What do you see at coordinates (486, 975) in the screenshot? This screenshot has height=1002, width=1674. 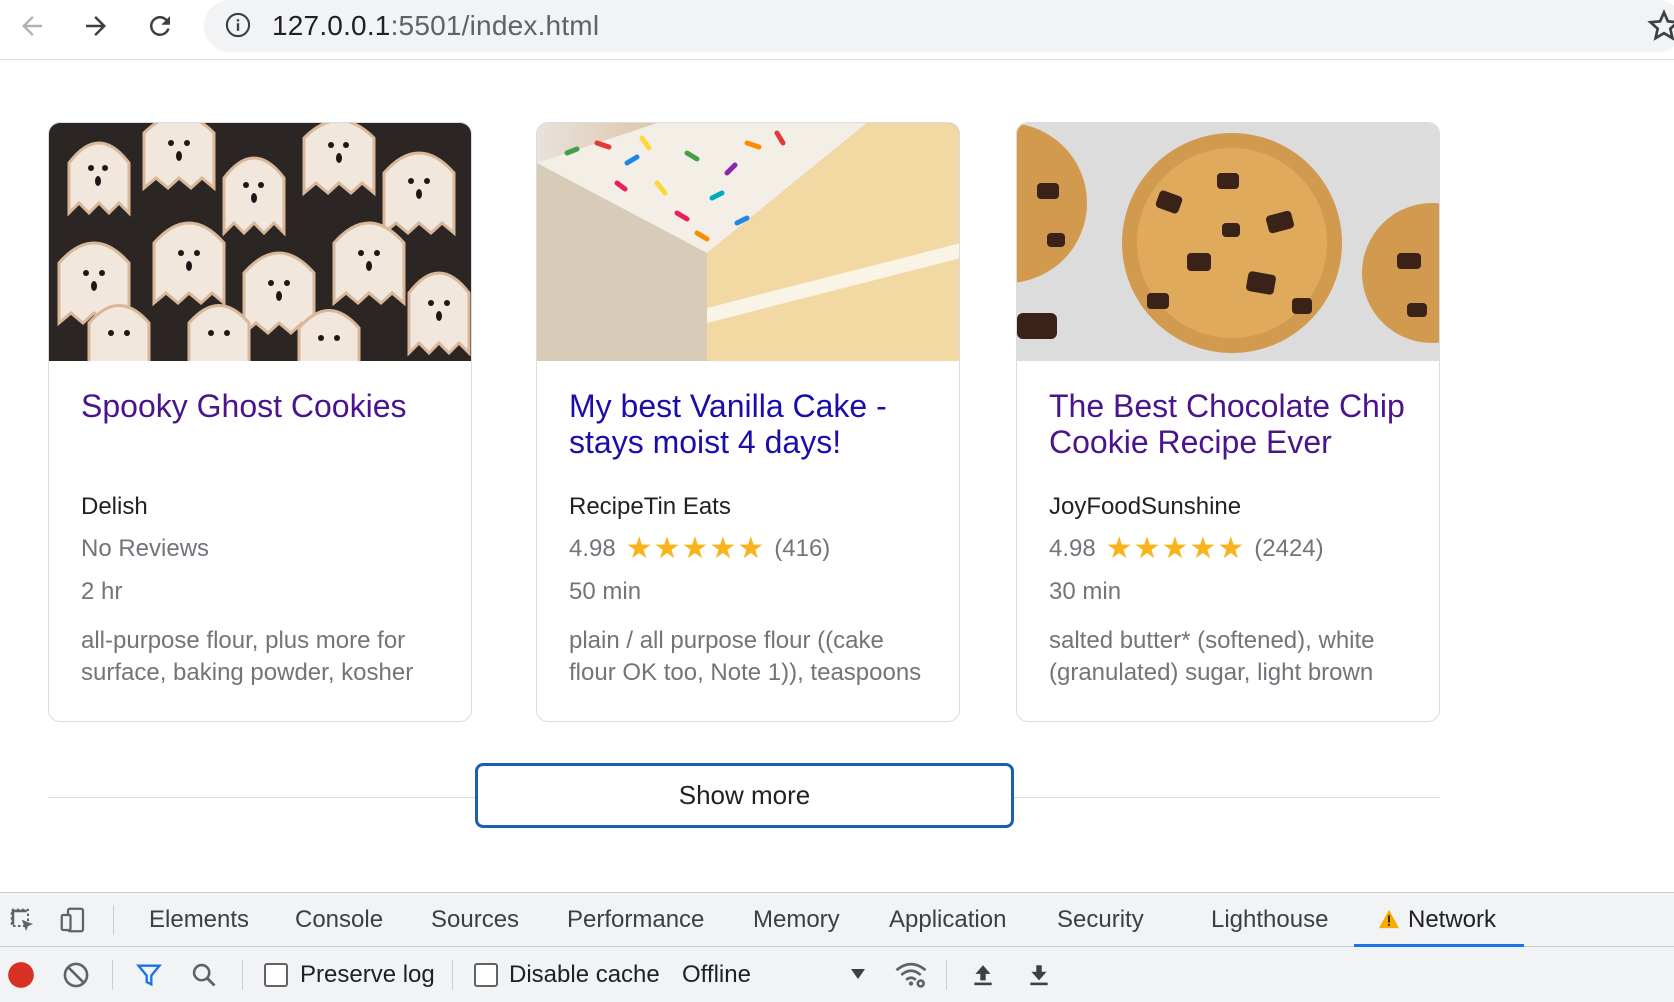 I see `disable-cache-checkbox` at bounding box center [486, 975].